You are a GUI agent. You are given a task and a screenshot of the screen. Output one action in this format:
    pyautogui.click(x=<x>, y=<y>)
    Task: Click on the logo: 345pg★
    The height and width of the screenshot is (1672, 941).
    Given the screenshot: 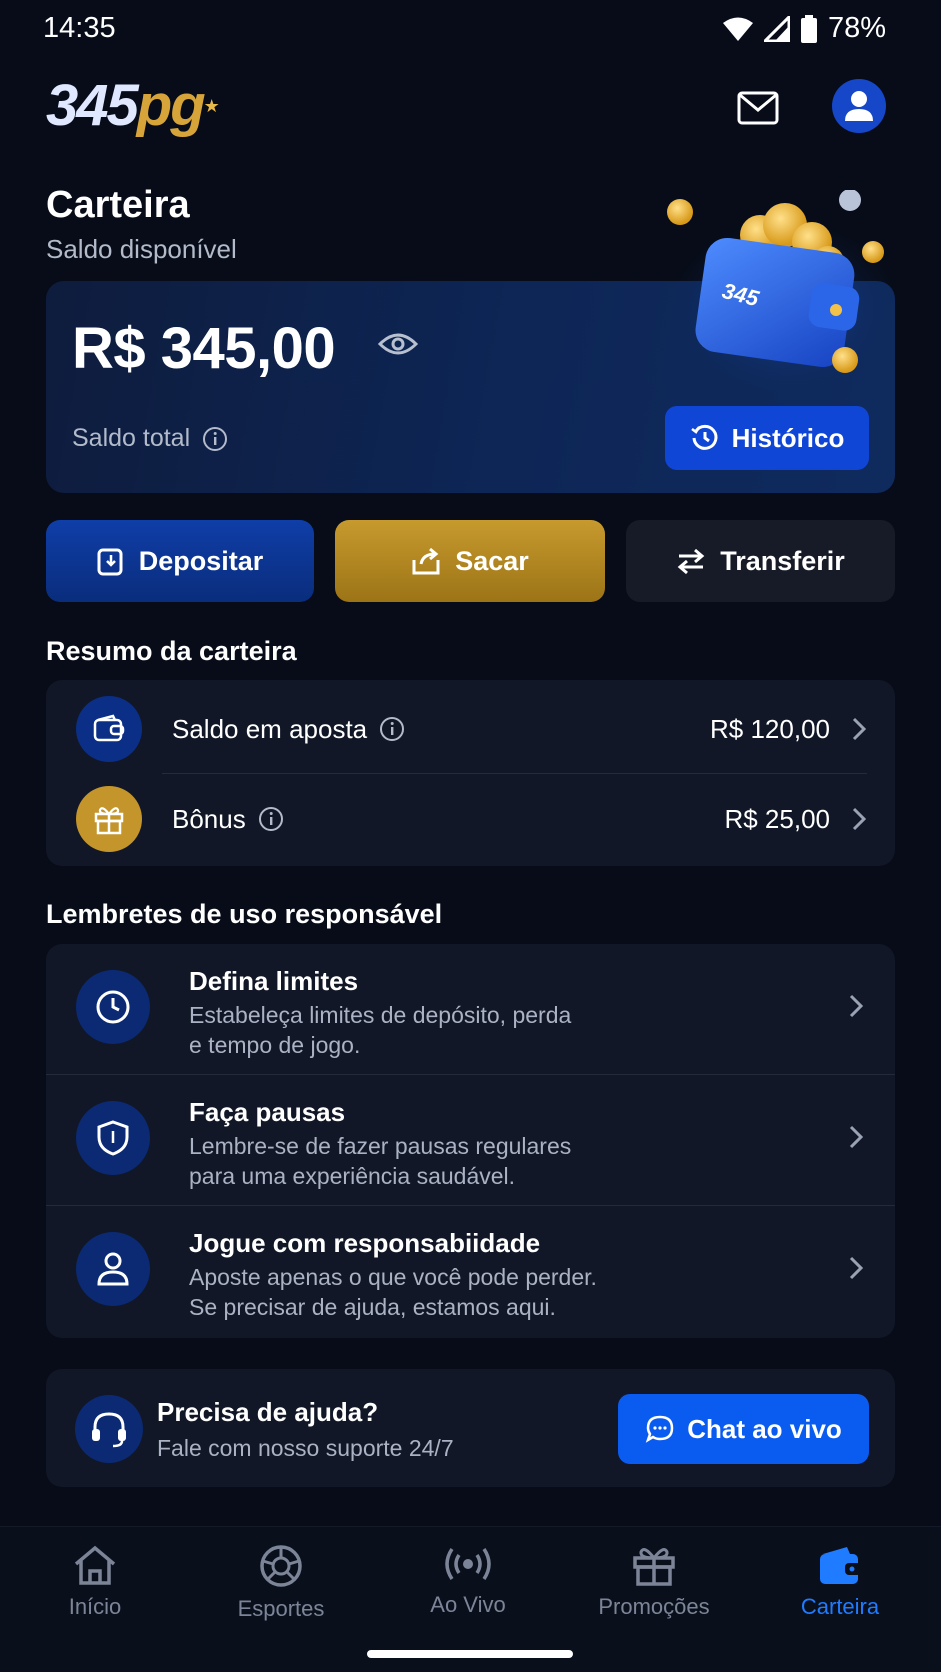 What is the action you would take?
    pyautogui.click(x=133, y=105)
    